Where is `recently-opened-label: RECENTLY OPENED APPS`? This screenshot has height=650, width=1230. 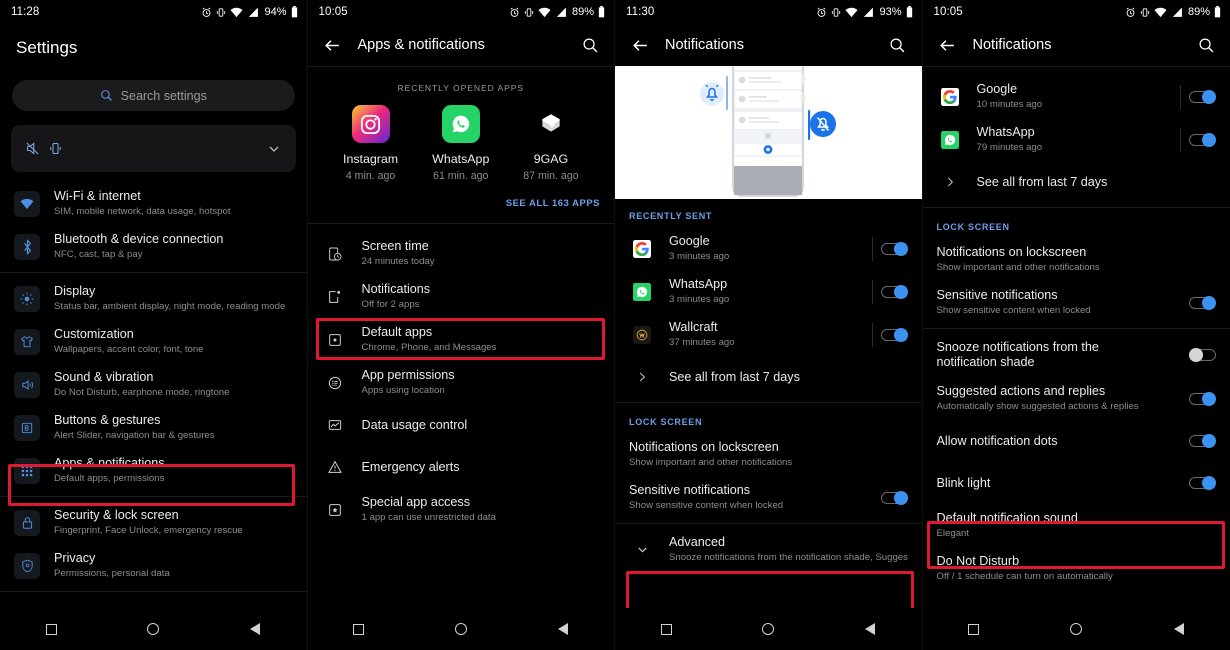
recently-opened-label: RECENTLY OPENED APPS is located at coordinates (461, 88).